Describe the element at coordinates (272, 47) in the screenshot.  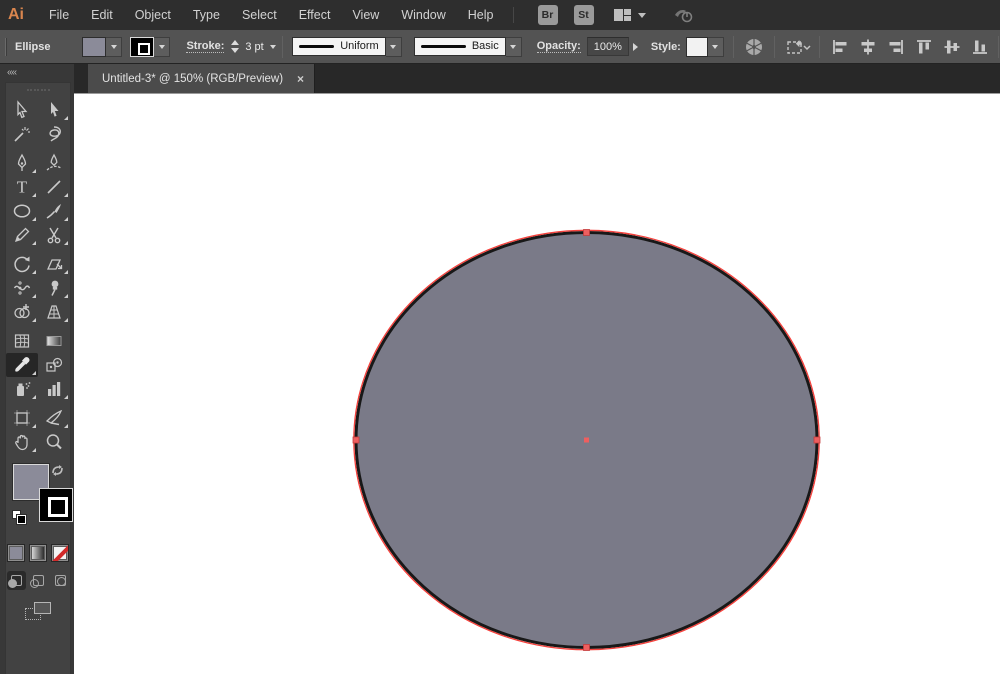
I see `stroke-weight-chevron-icon` at that location.